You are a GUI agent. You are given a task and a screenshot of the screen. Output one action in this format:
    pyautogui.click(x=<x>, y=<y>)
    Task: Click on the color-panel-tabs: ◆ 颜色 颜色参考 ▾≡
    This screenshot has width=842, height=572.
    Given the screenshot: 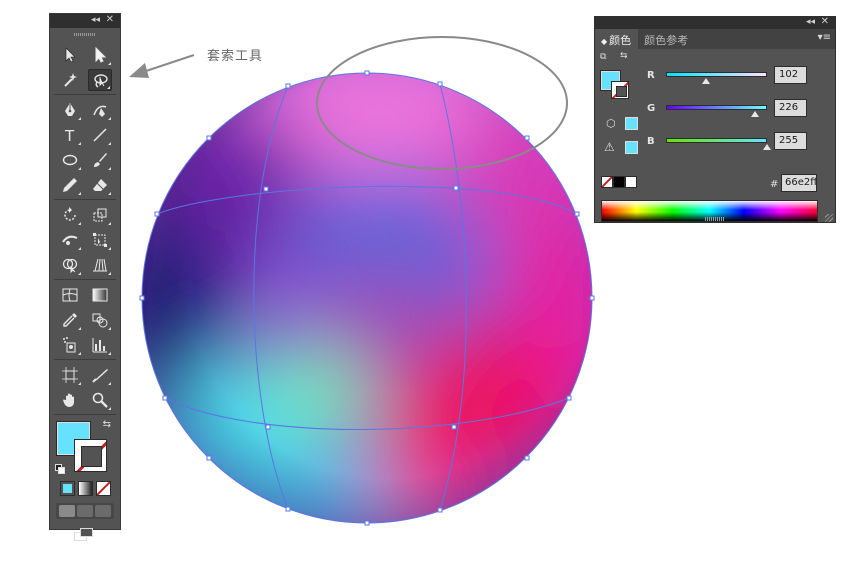 What is the action you would take?
    pyautogui.click(x=715, y=39)
    